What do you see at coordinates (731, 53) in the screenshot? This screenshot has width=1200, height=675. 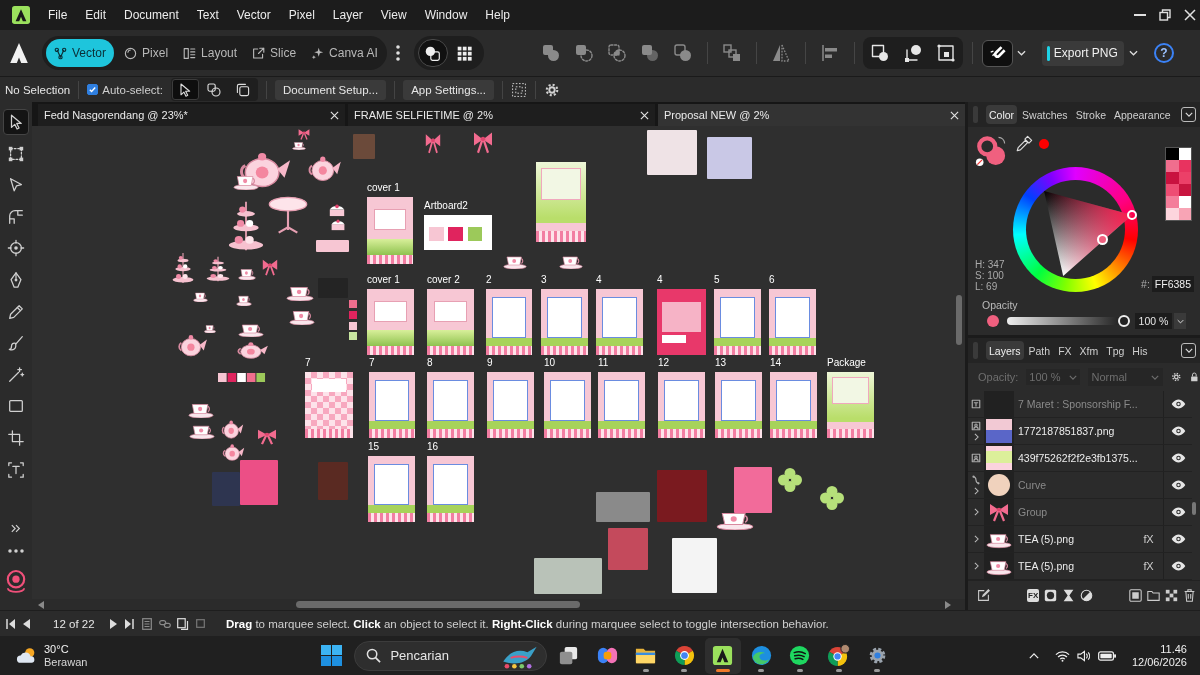 I see `stacked-squares-icon` at bounding box center [731, 53].